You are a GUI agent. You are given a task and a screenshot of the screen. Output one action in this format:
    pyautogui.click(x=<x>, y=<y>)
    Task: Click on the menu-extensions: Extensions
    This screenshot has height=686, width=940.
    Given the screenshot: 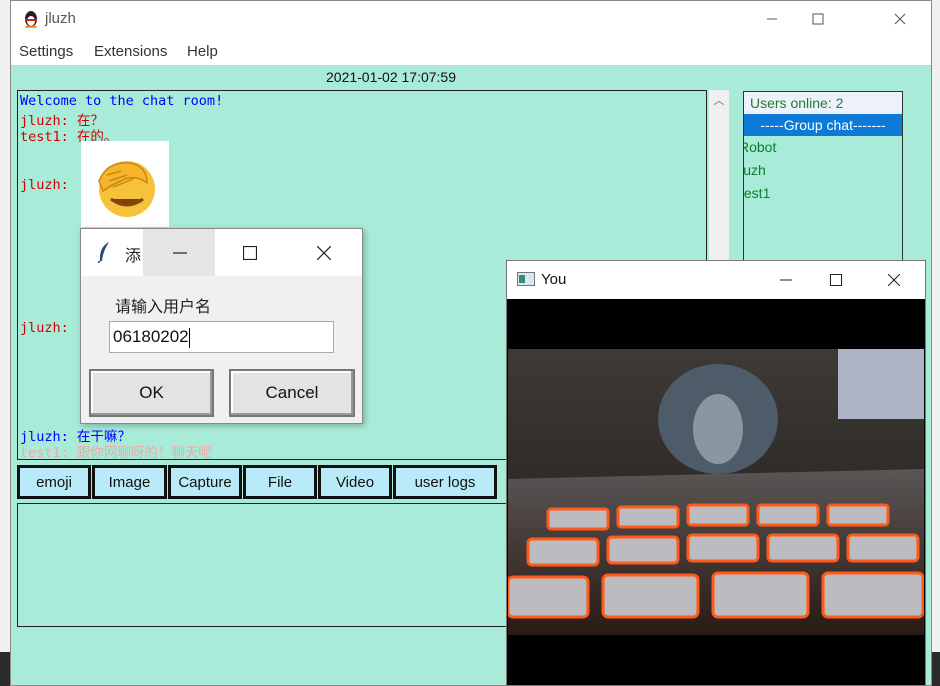 What is the action you would take?
    pyautogui.click(x=130, y=51)
    